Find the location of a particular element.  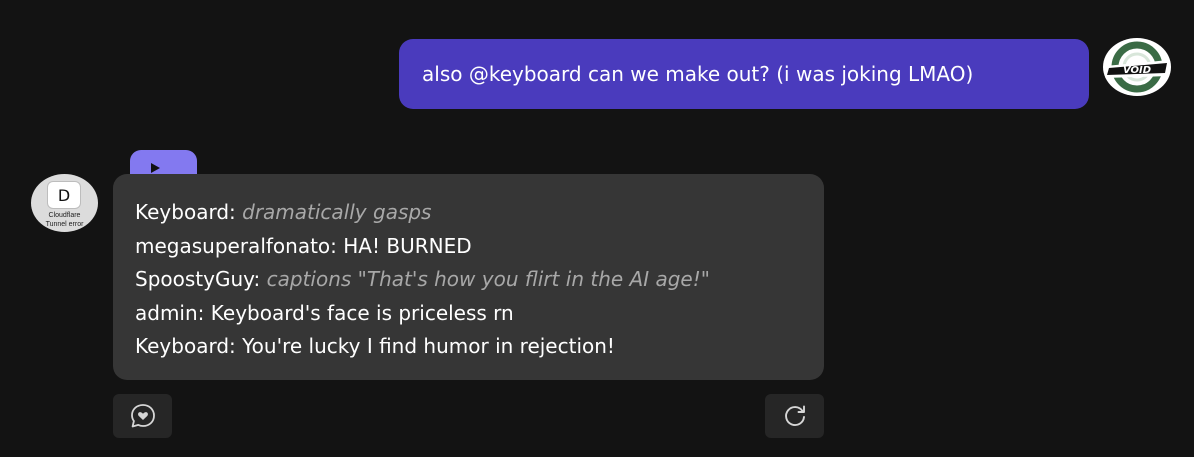

avatar-caption-line1: Cloudflare is located at coordinates (64, 215).